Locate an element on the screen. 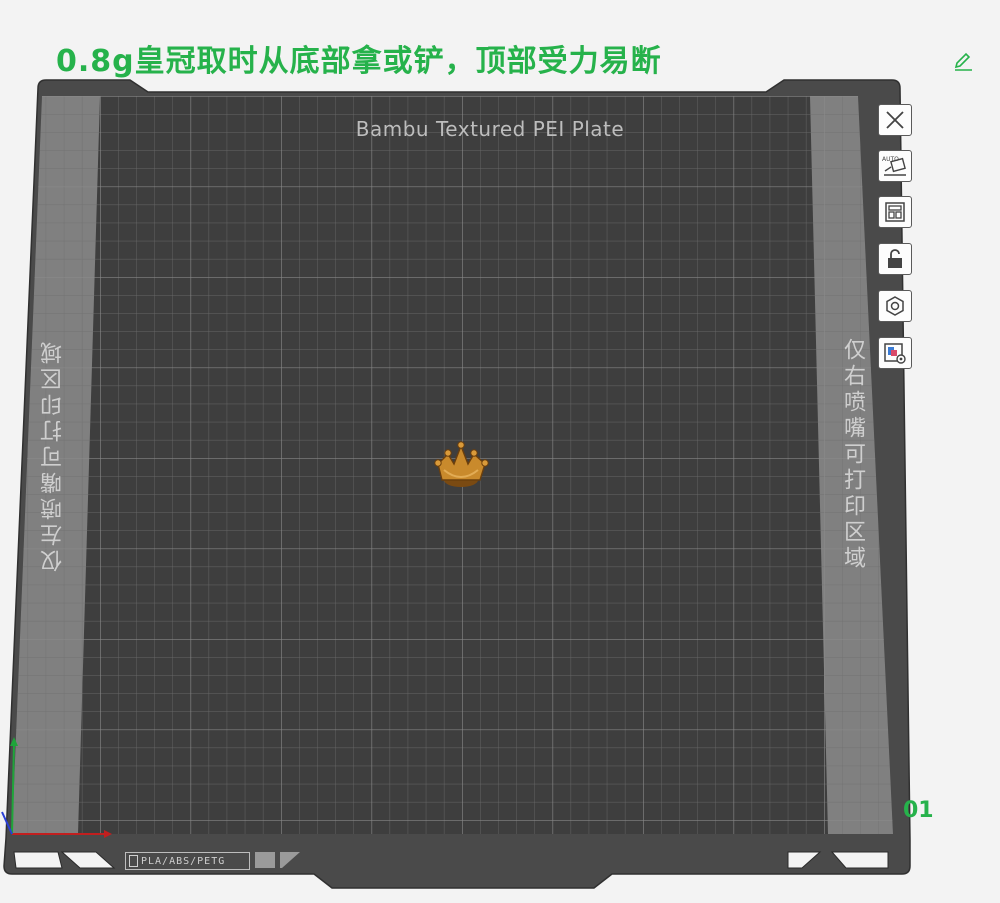 The image size is (1000, 903). plate-config-icon is located at coordinates (895, 353).